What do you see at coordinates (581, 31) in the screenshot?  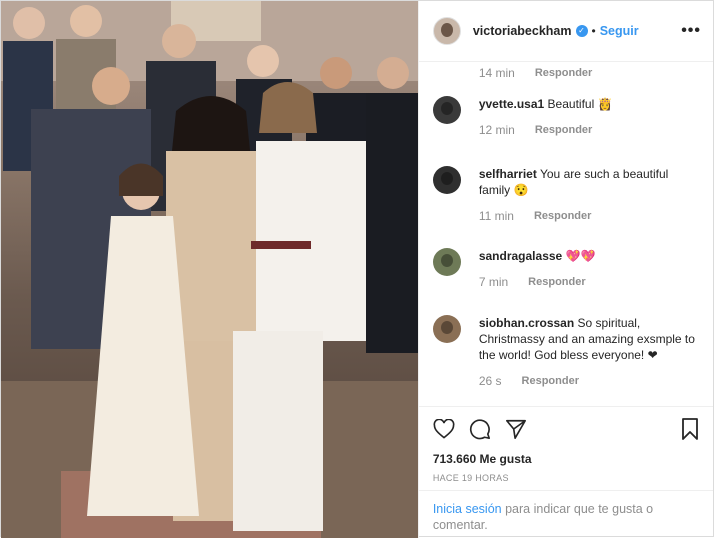 I see `verified-badge-icon: ✓` at bounding box center [581, 31].